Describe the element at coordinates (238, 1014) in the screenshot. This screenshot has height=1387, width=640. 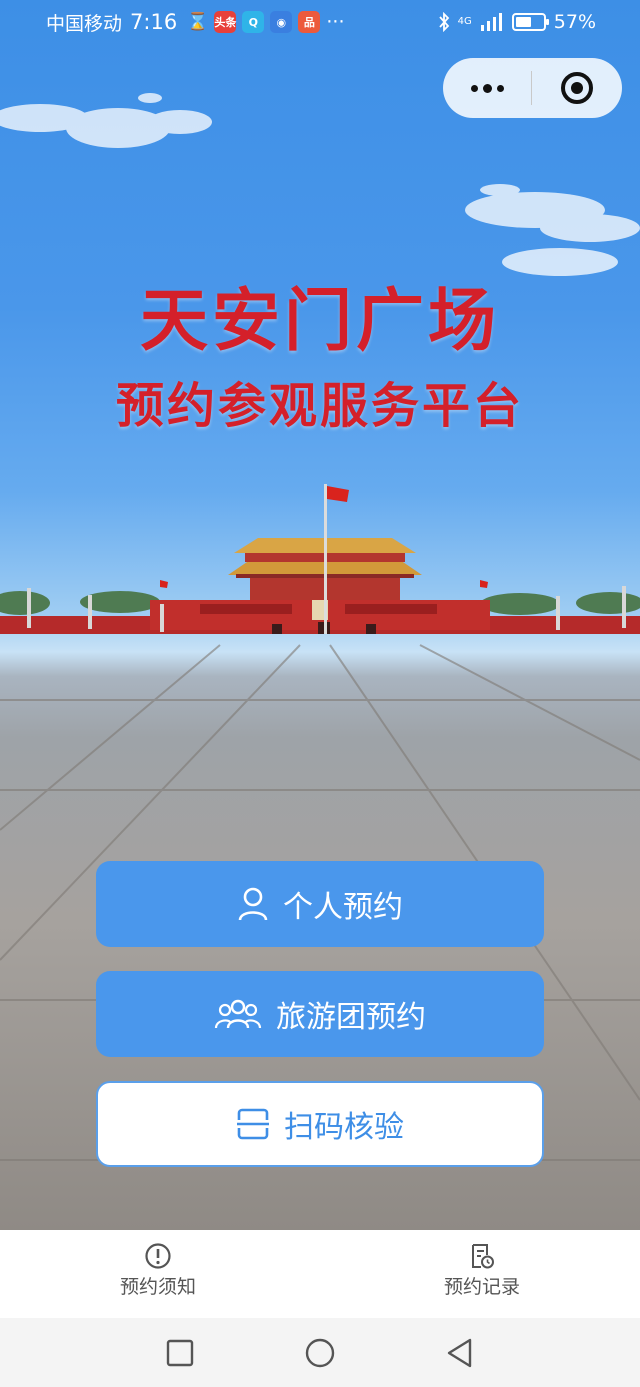
I see `group-icon` at that location.